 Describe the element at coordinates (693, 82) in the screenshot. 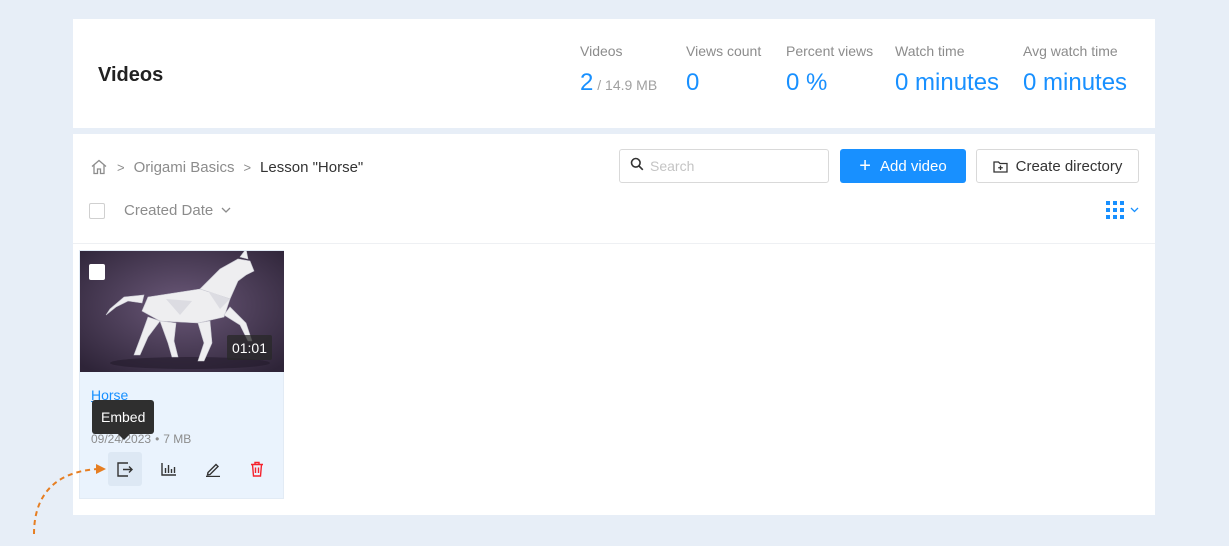

I see `stat-value: 0` at that location.